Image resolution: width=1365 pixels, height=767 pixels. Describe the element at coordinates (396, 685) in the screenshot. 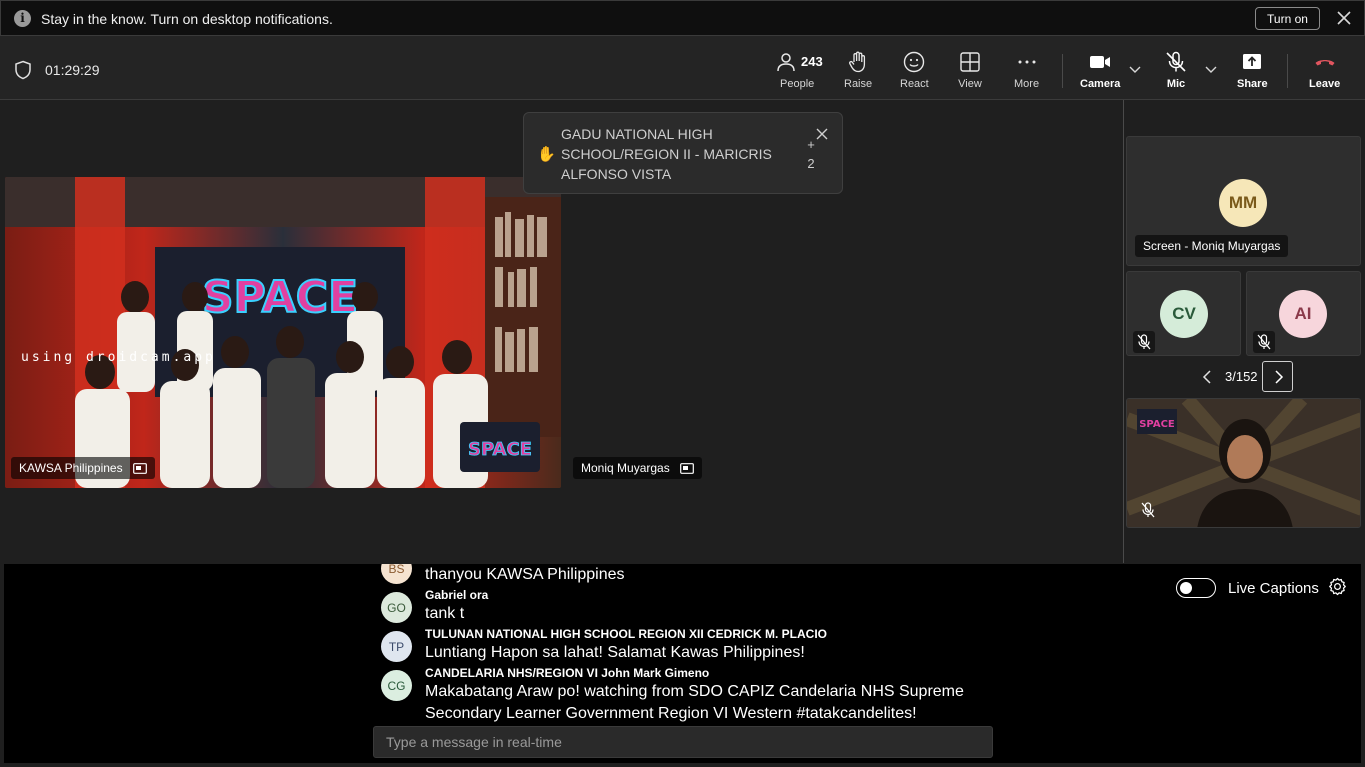

I see `avatar: CG` at that location.